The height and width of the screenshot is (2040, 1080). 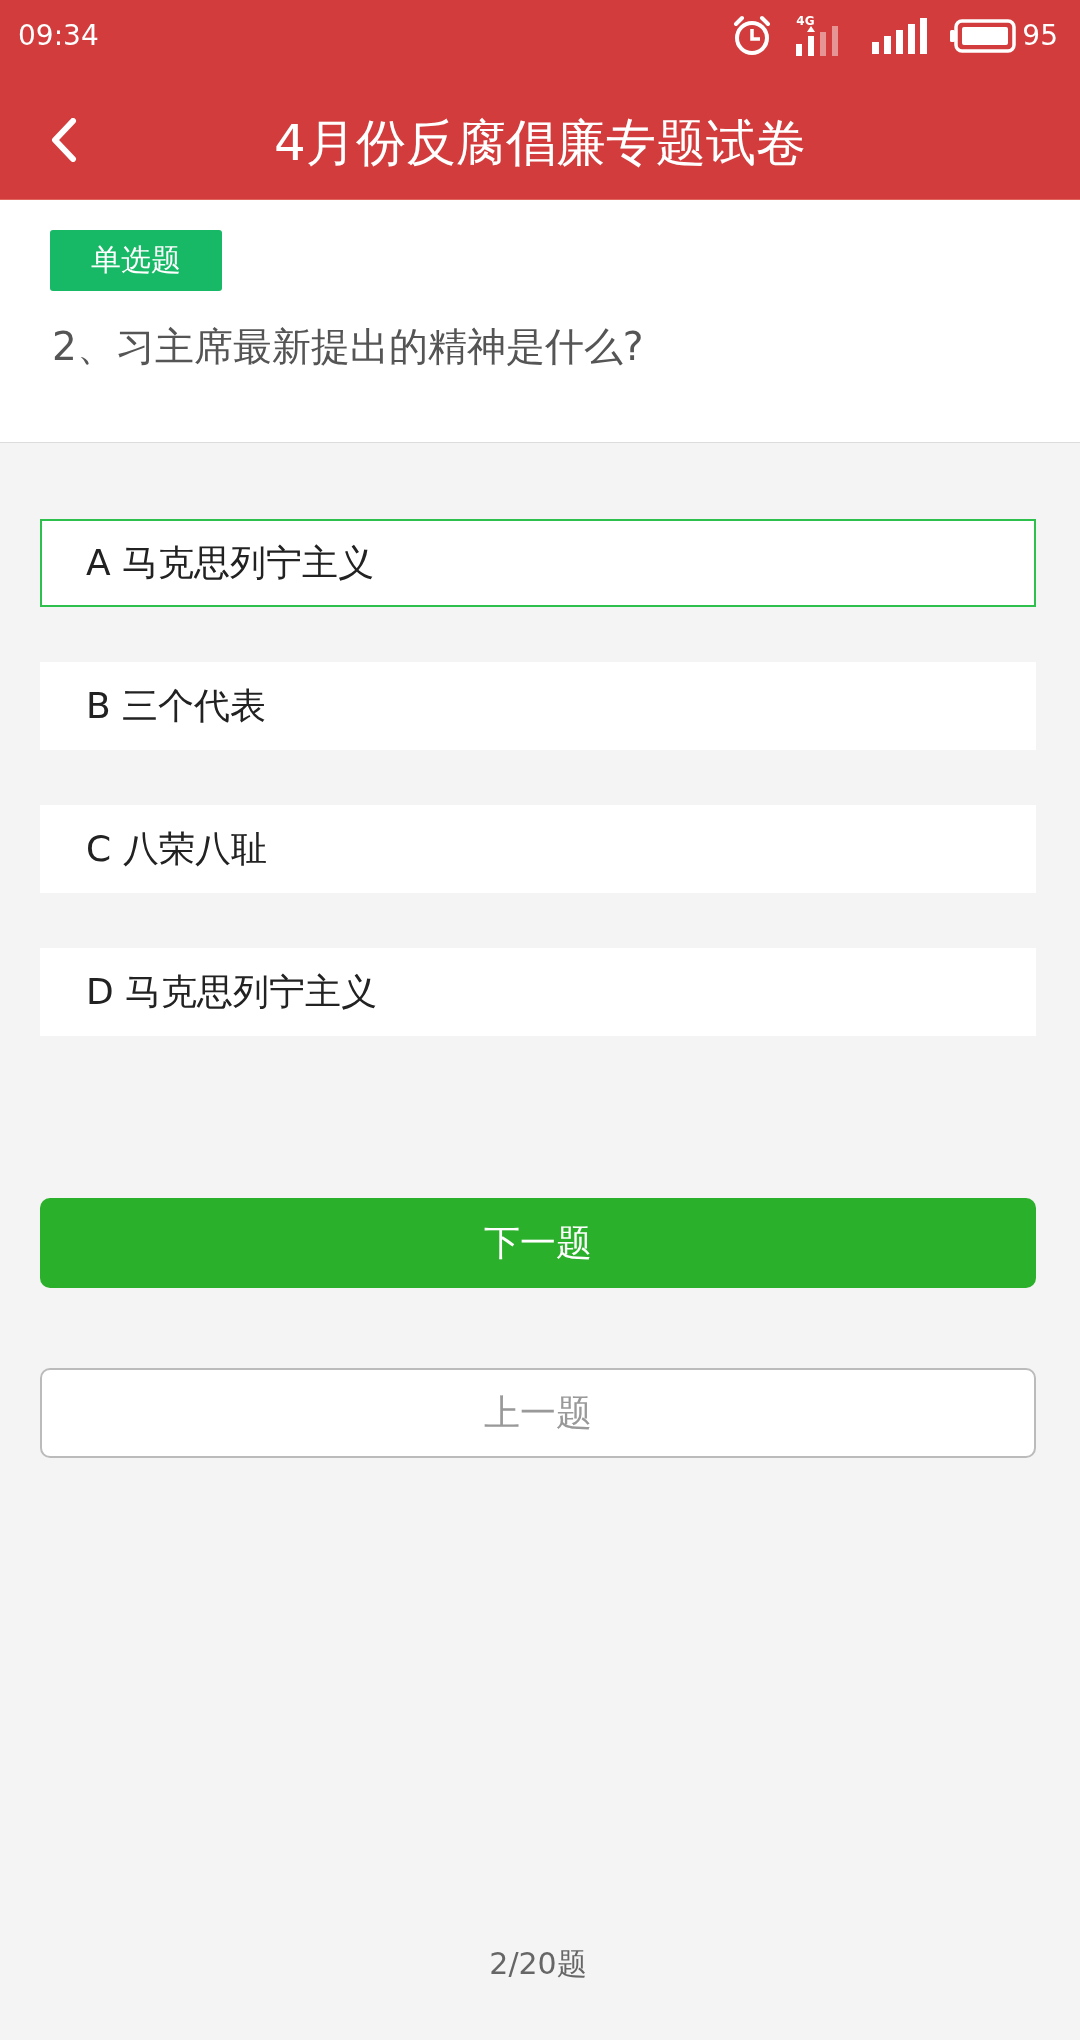 What do you see at coordinates (538, 706) in the screenshot?
I see `answer-option: B 三个代表` at bounding box center [538, 706].